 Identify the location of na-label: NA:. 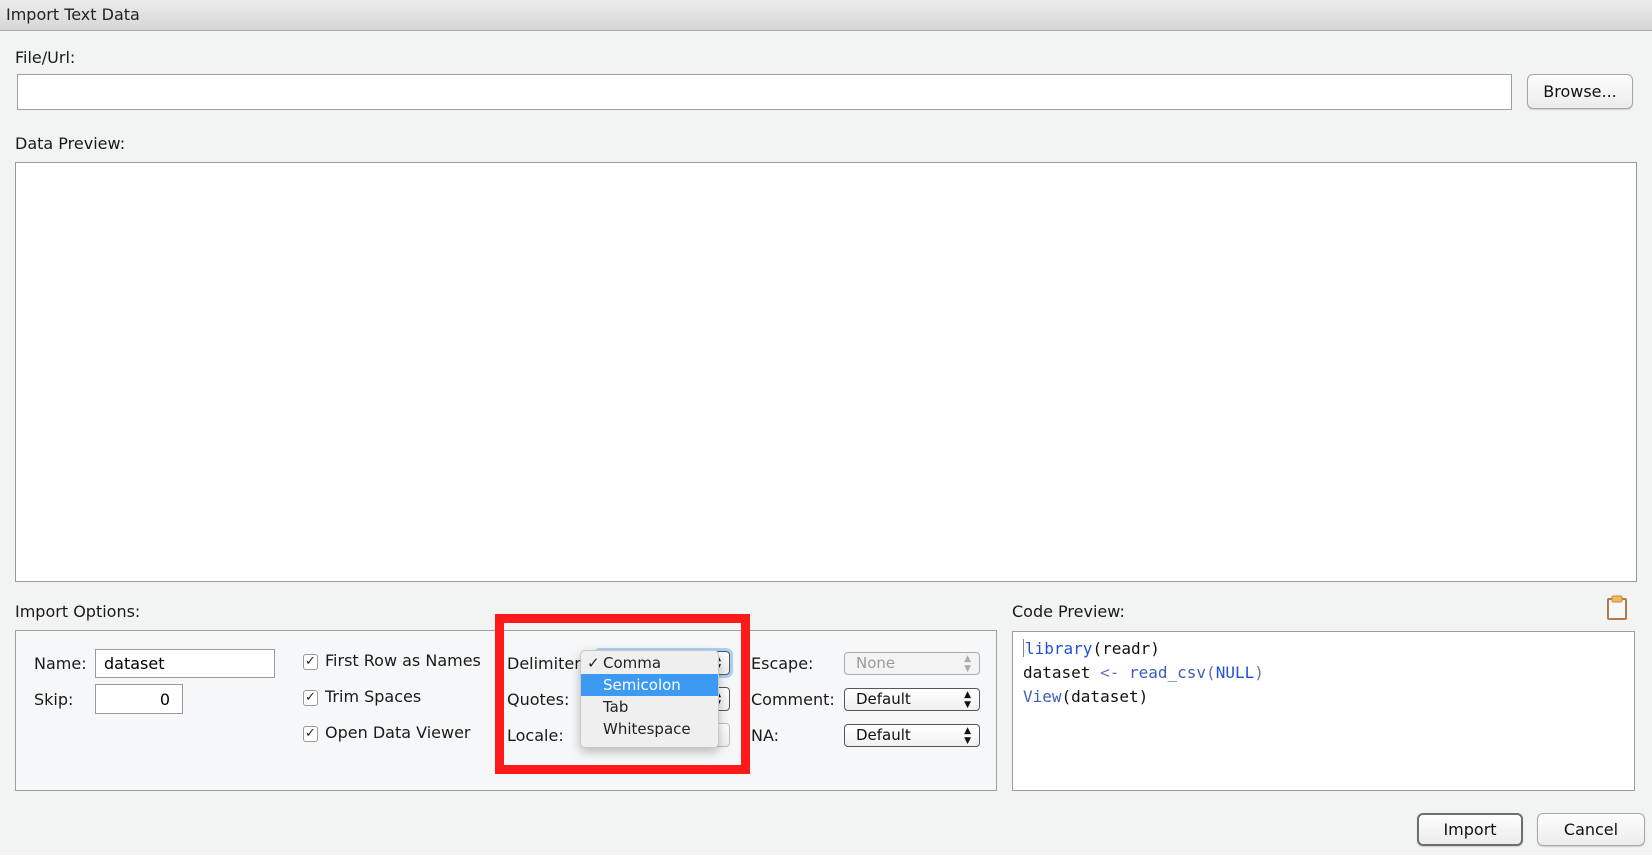
(765, 735).